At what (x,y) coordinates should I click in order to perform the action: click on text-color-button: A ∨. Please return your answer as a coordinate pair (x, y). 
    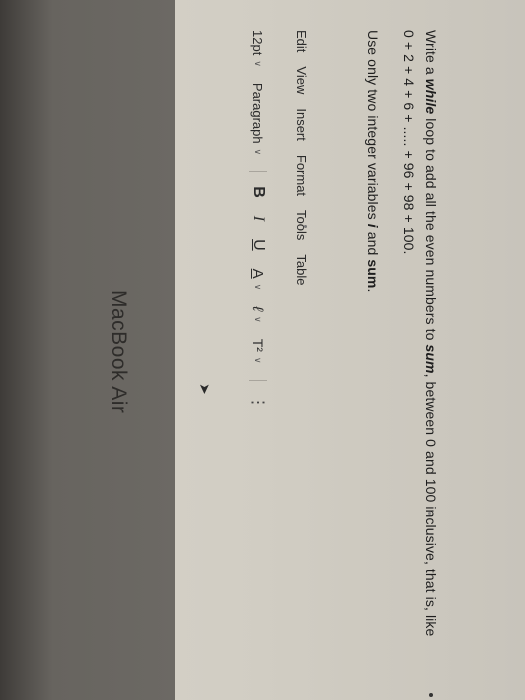
    Looking at the image, I should click on (258, 280).